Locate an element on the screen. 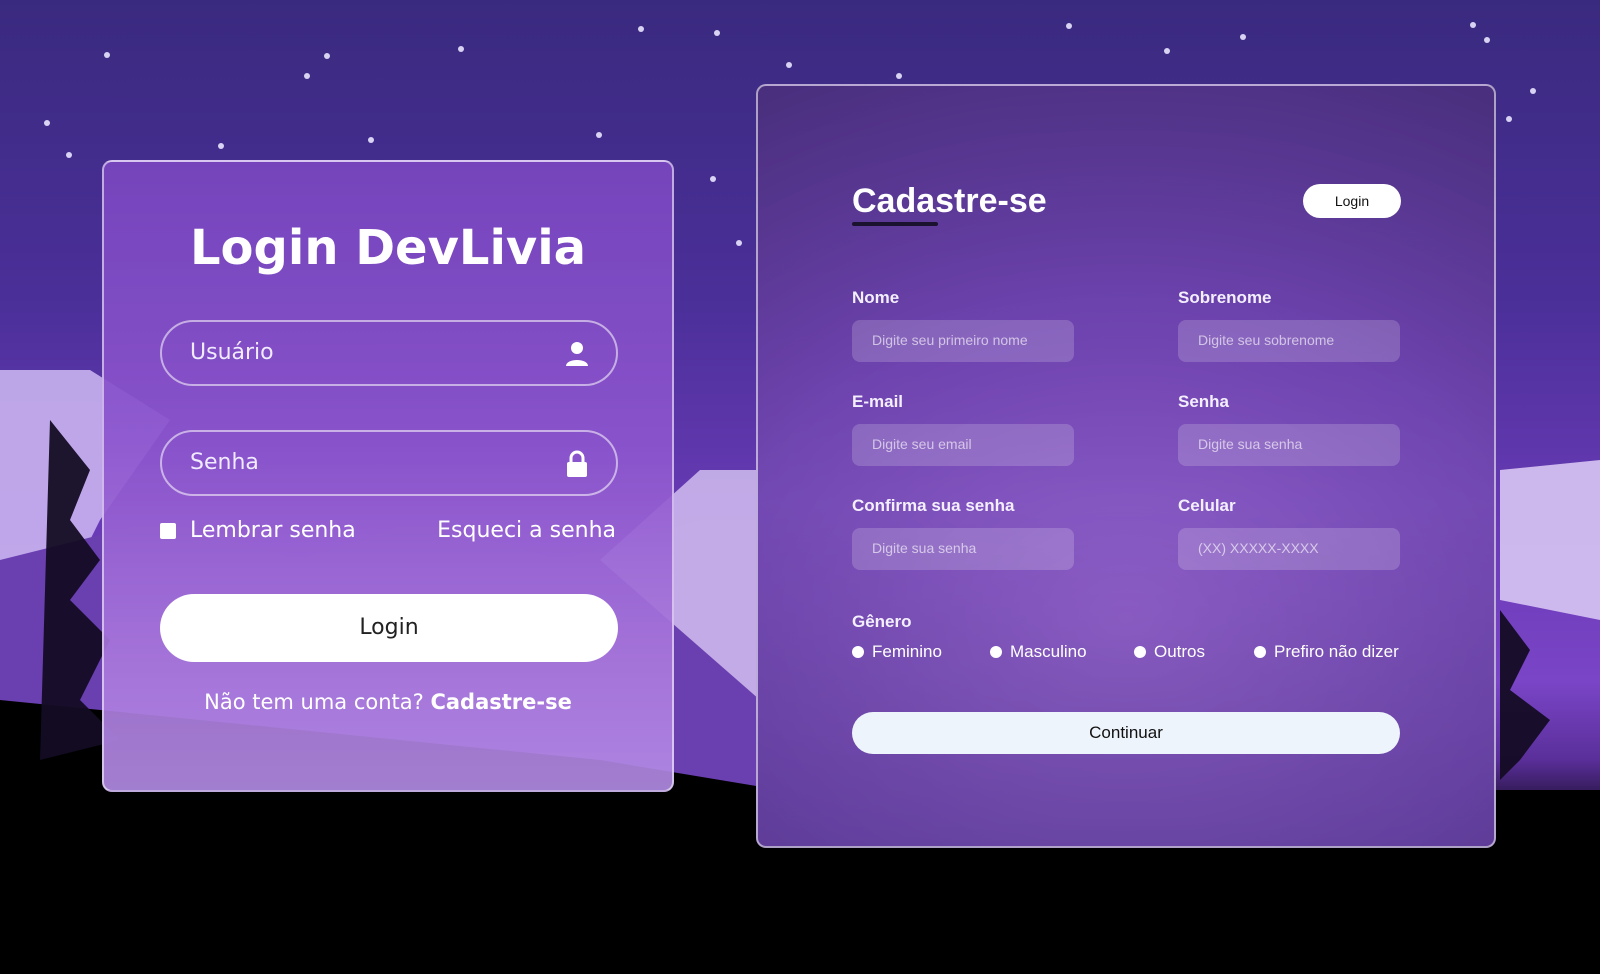  nome-placeholder: Digite seu primeiro nome is located at coordinates (950, 340).